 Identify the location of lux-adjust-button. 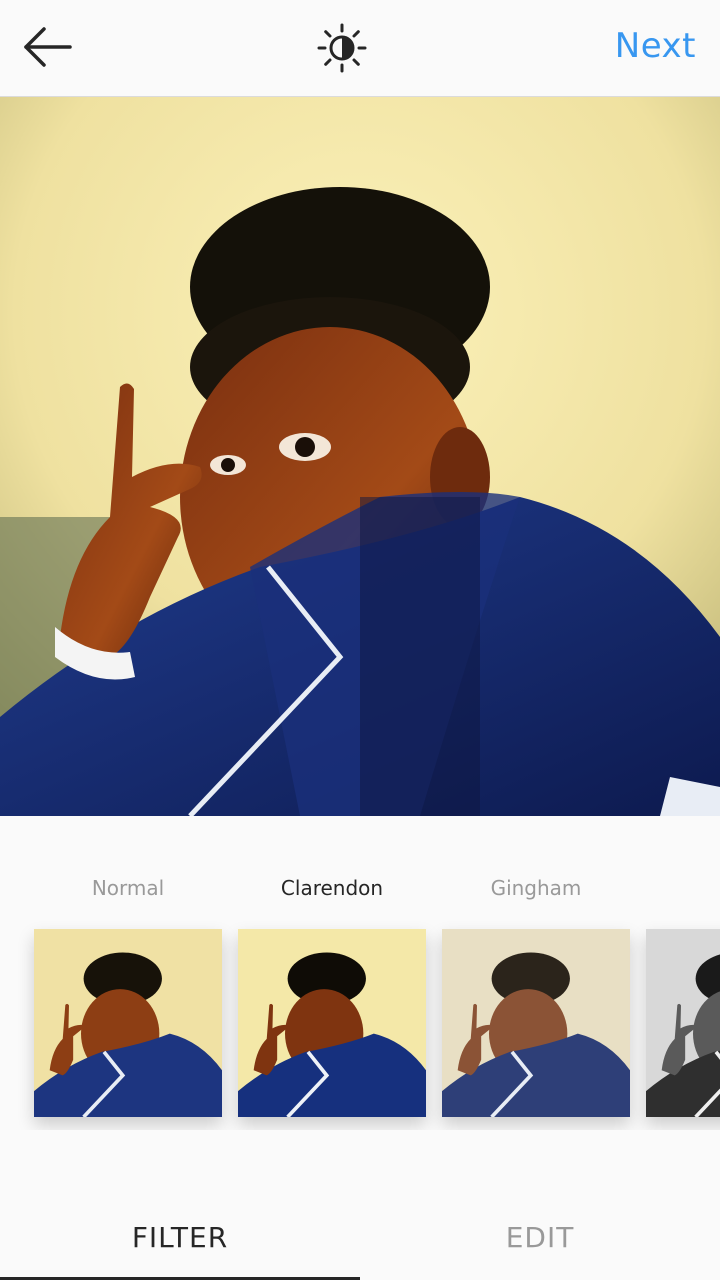
(342, 48).